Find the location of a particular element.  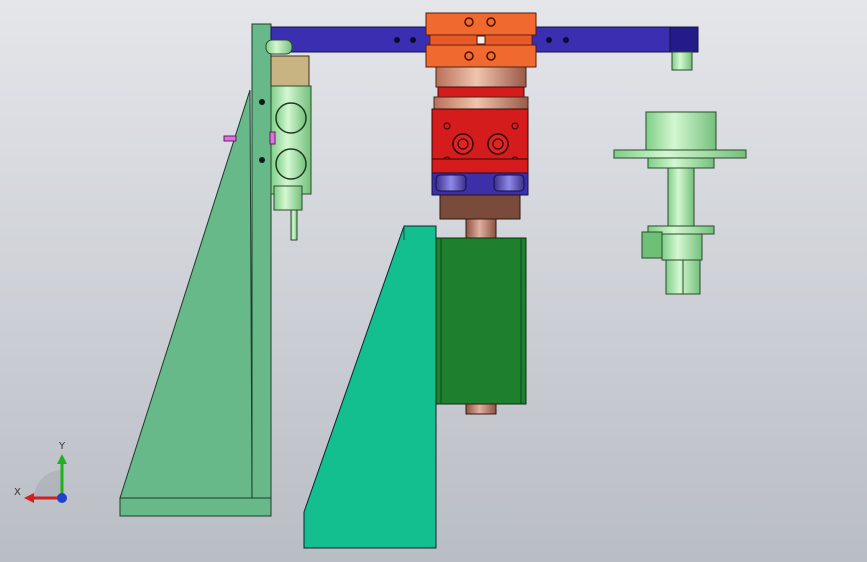

triad-axes is located at coordinates (45, 478).